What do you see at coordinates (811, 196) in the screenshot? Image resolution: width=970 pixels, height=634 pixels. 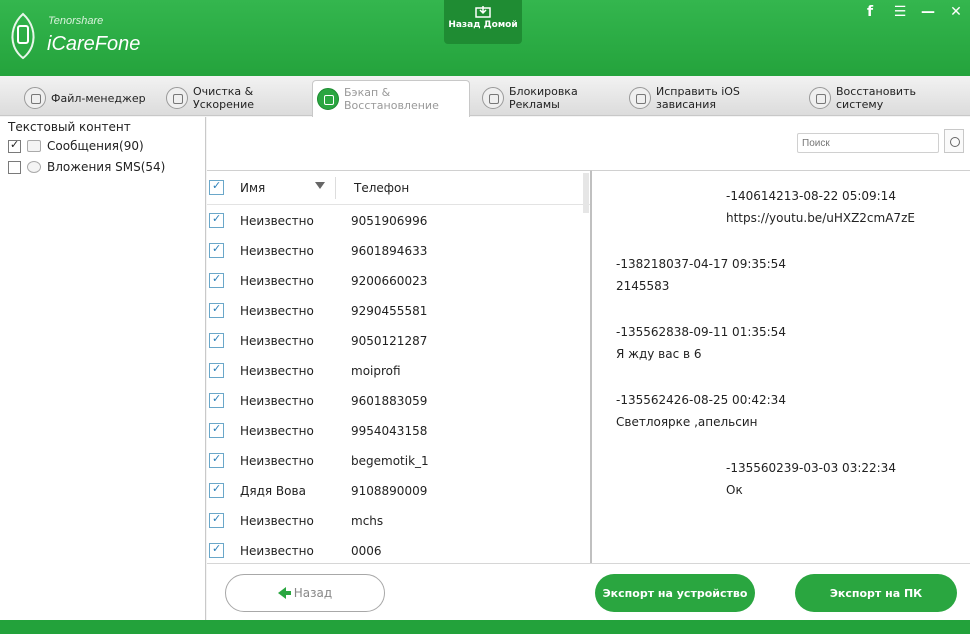 I see `message-time: -140614213-08-22 05:09:14` at bounding box center [811, 196].